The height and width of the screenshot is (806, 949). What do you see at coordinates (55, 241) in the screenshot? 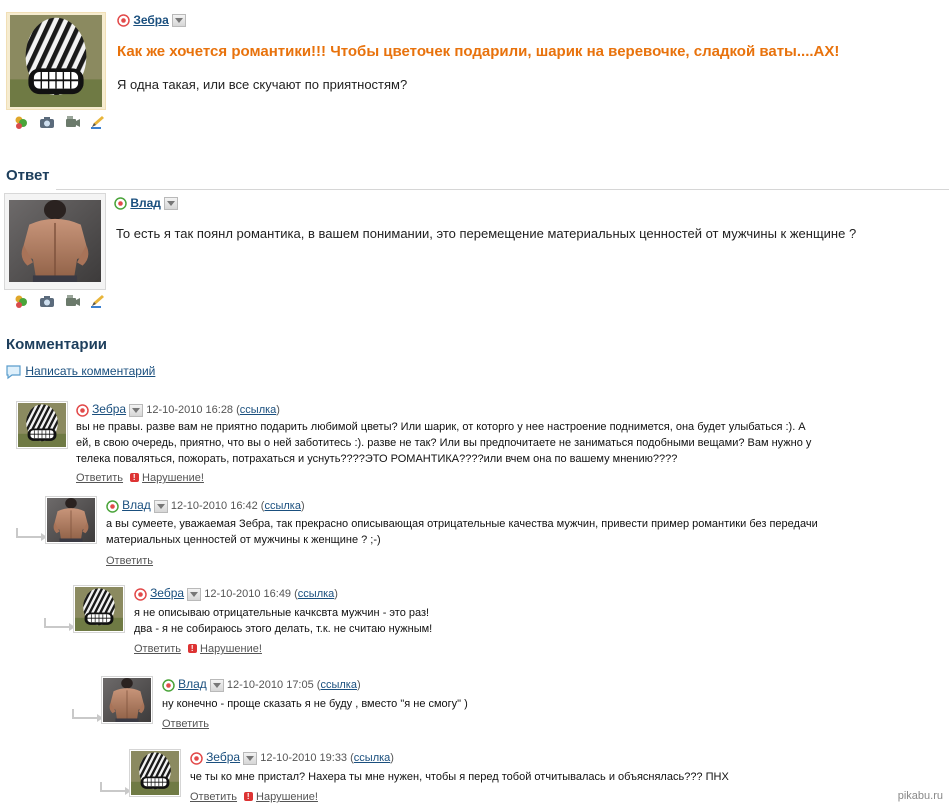
I see `answer-avatar` at bounding box center [55, 241].